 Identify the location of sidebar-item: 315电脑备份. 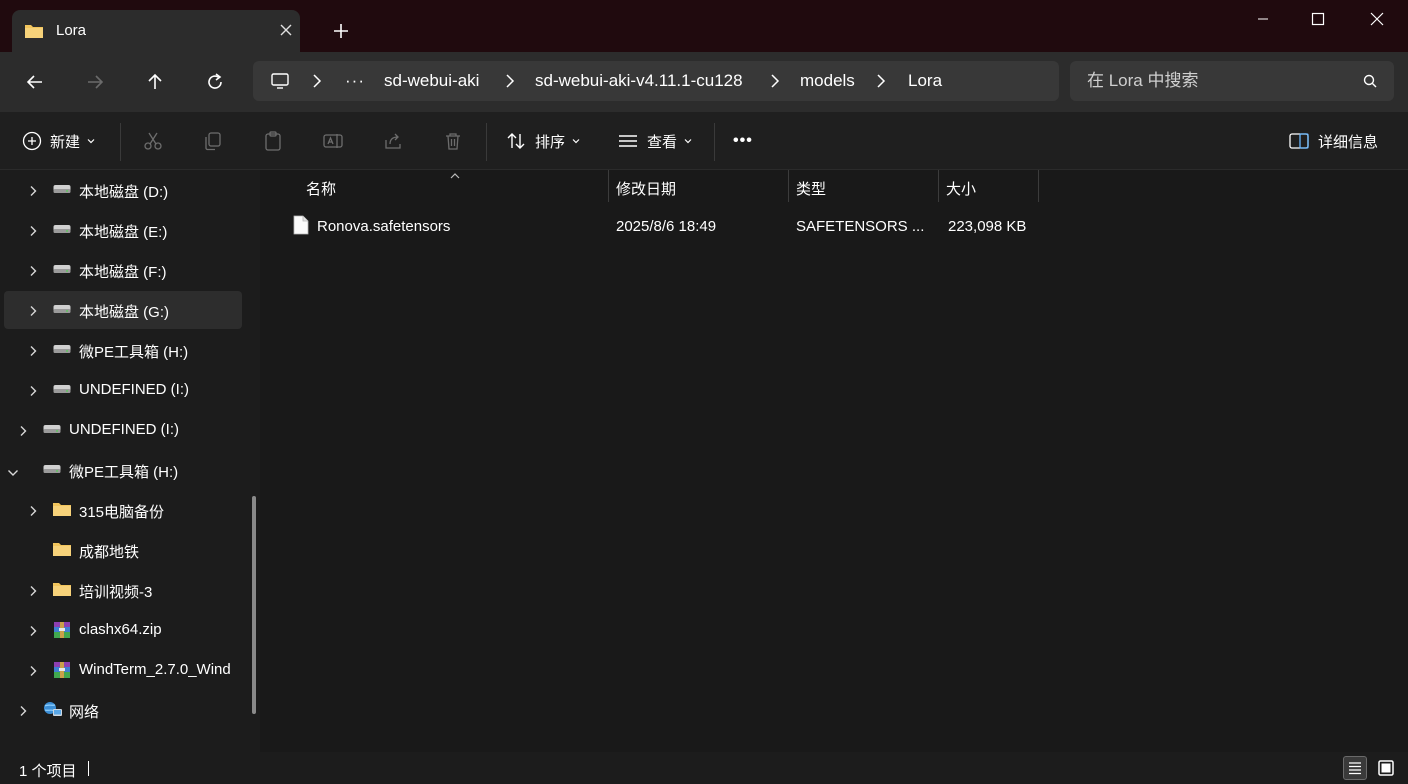
(123, 510).